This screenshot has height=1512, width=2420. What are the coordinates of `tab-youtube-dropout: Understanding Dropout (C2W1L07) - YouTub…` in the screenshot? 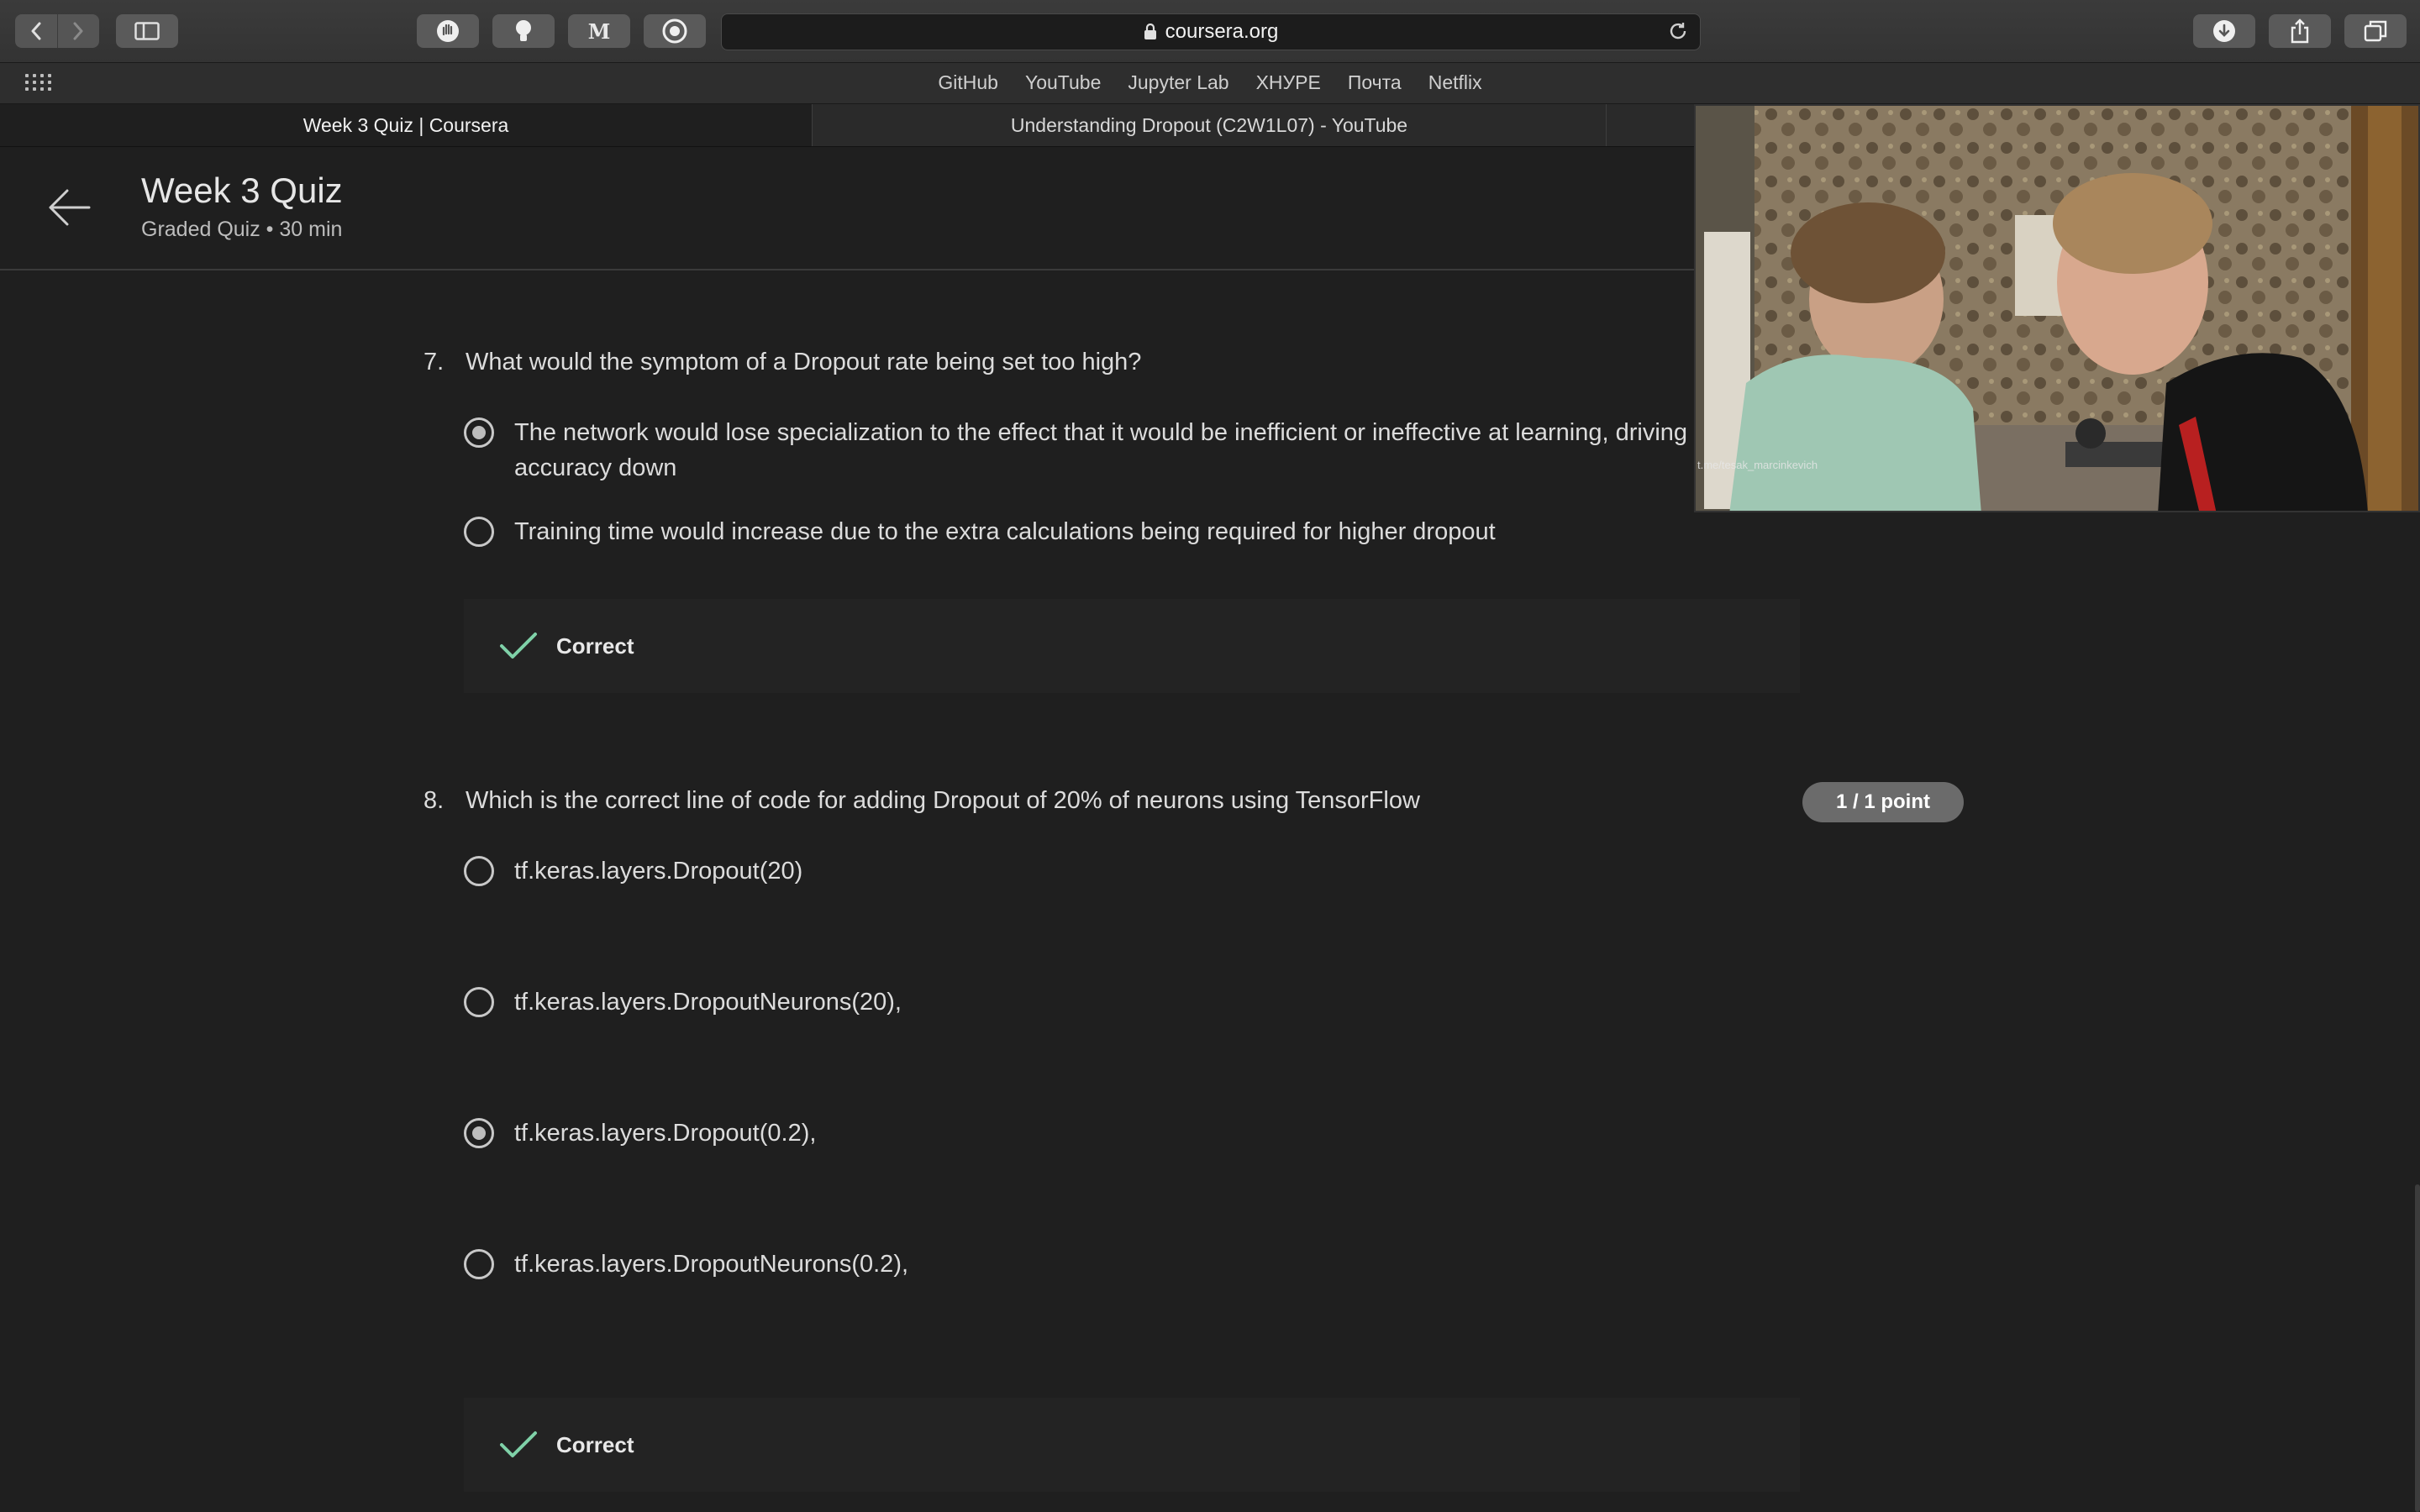 It's located at (1210, 125).